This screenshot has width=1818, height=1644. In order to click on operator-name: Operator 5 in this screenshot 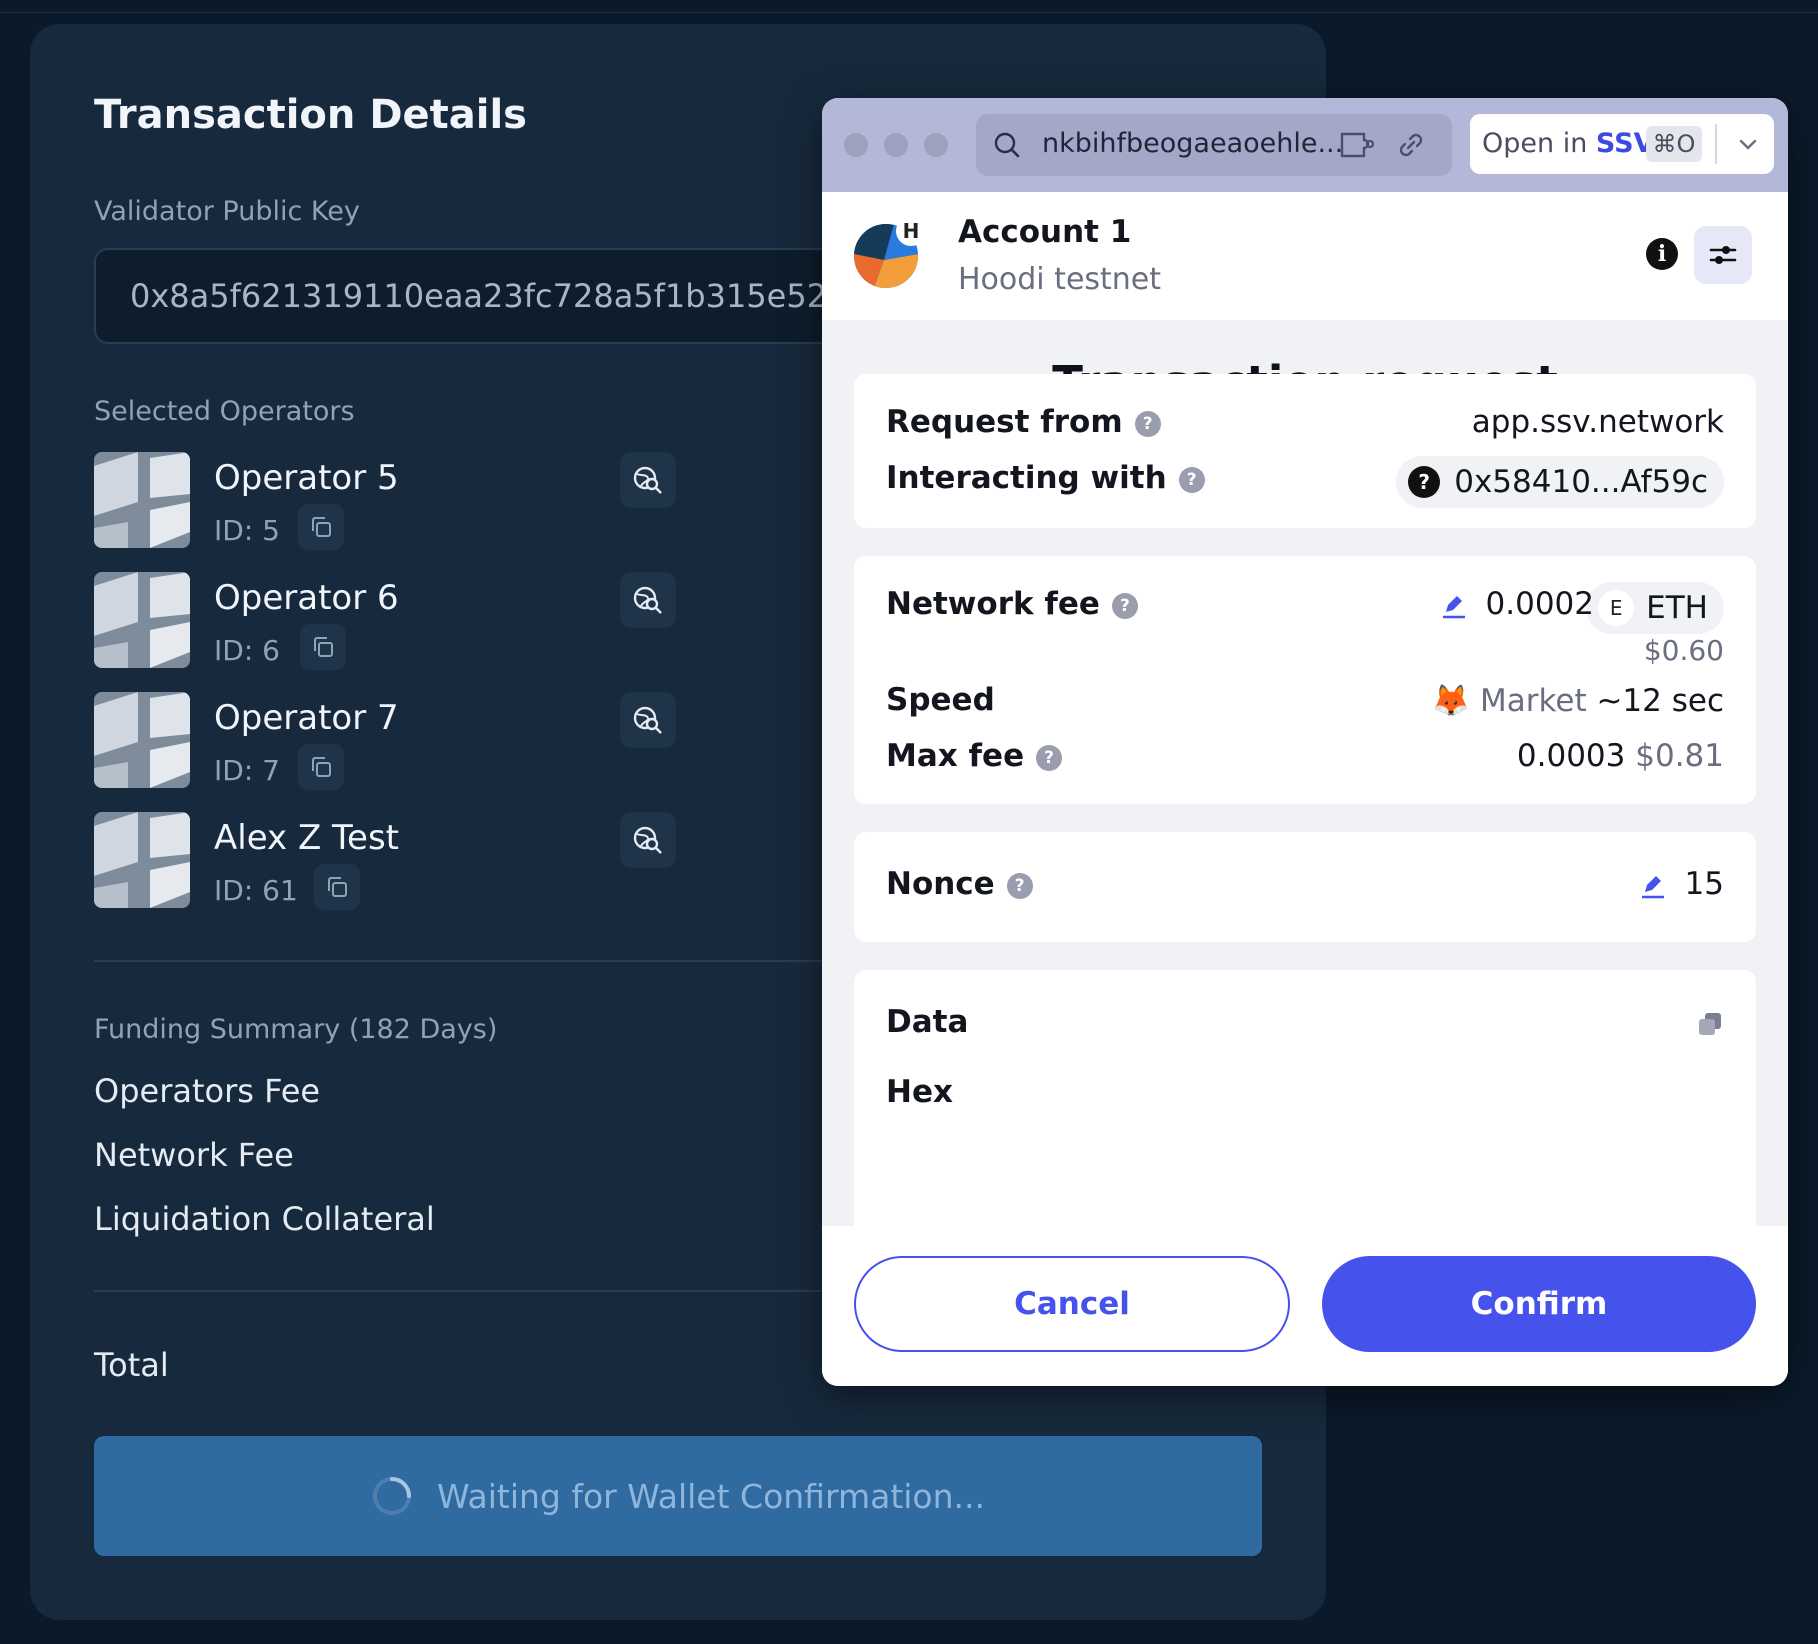, I will do `click(306, 478)`.